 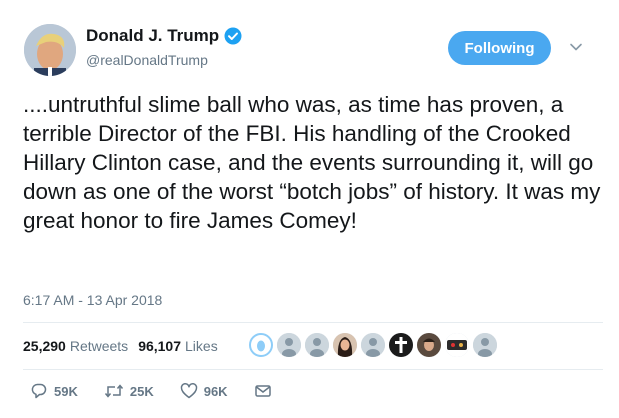 What do you see at coordinates (167, 391) in the screenshot?
I see `tweet-actions: 59K 25K 96K` at bounding box center [167, 391].